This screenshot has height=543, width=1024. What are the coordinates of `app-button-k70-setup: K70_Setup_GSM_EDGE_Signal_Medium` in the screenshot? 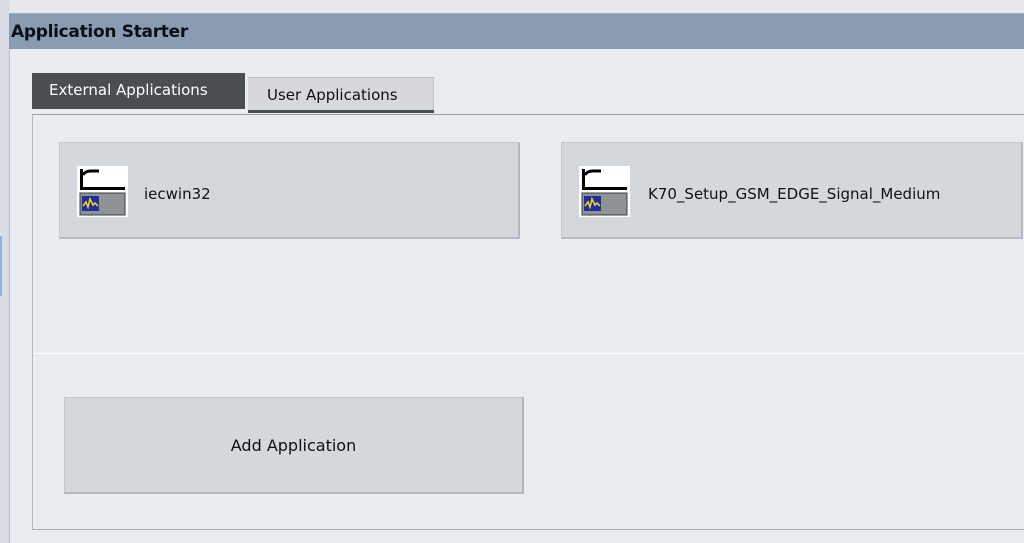 It's located at (792, 190).